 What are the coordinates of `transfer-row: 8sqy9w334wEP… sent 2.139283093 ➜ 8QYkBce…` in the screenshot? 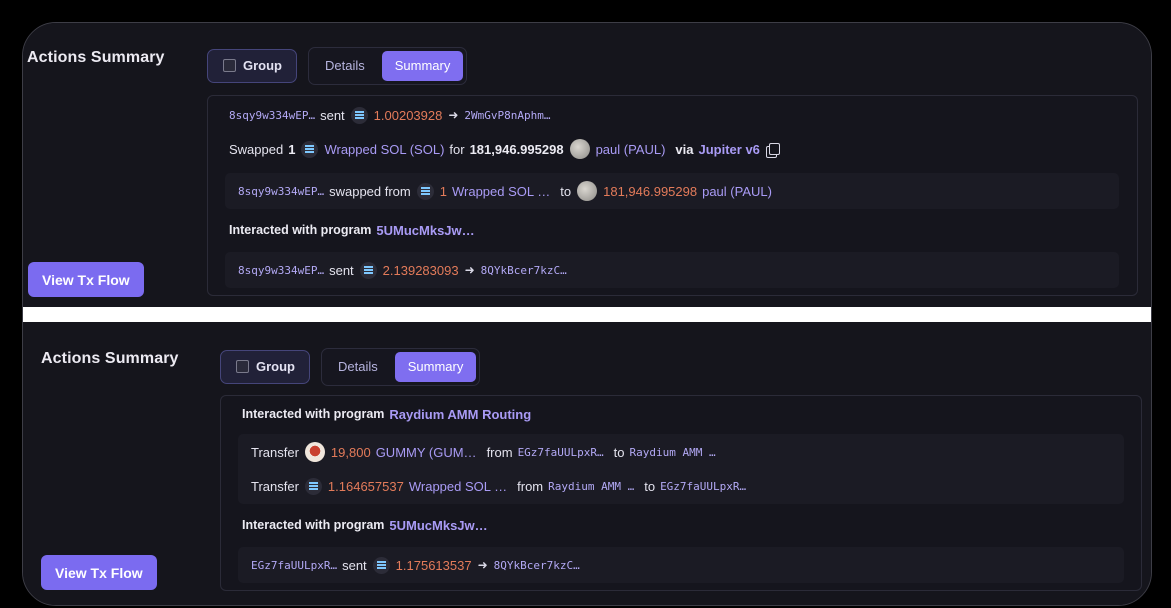 It's located at (402, 270).